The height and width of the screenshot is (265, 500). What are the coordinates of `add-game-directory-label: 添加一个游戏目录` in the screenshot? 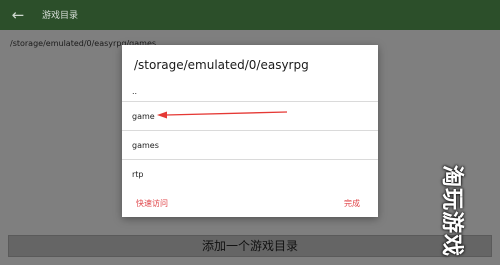 It's located at (249, 246).